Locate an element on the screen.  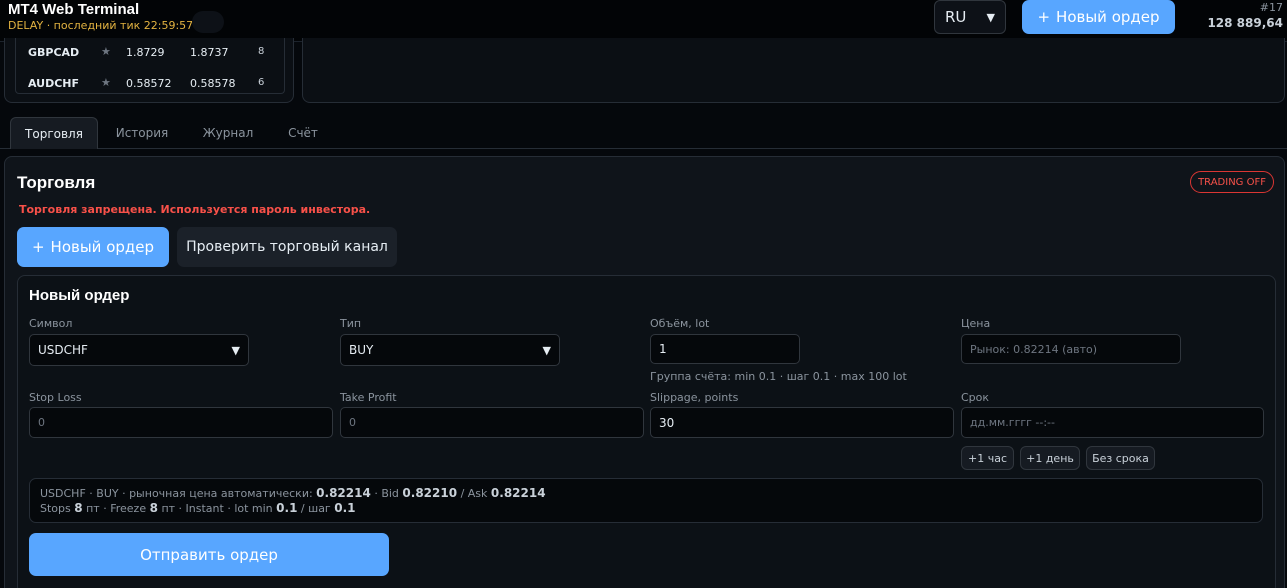
quote-ask: 0.58578 is located at coordinates (213, 83).